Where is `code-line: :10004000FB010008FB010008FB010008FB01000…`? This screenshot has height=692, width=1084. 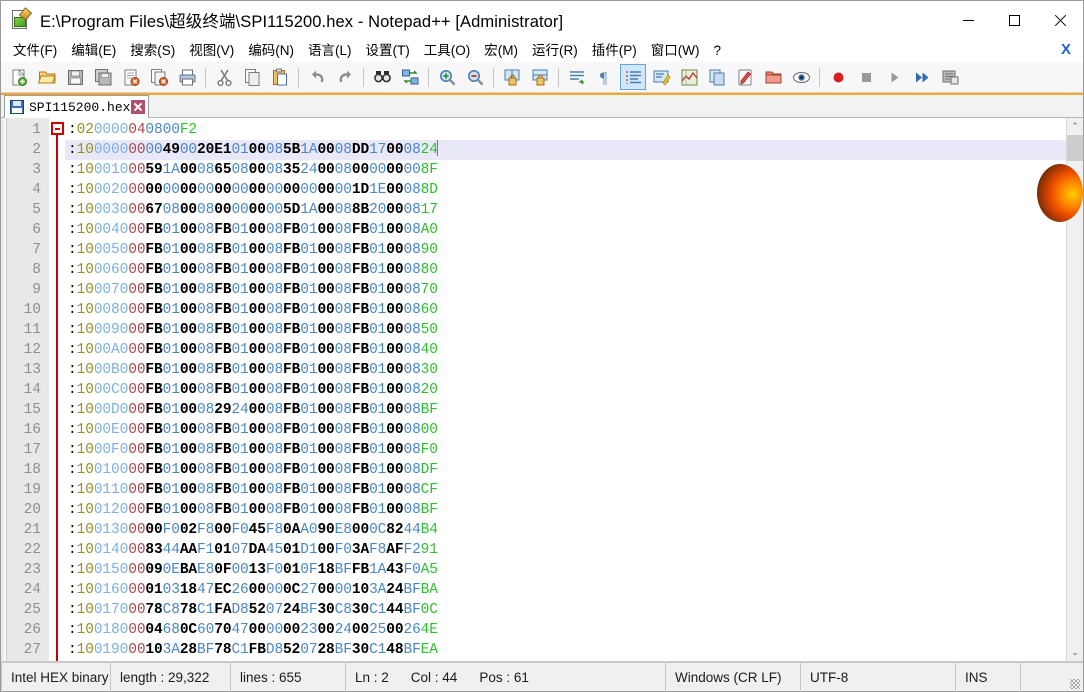
code-line: :10004000FB010008FB010008FB010008FB01000… is located at coordinates (565, 230).